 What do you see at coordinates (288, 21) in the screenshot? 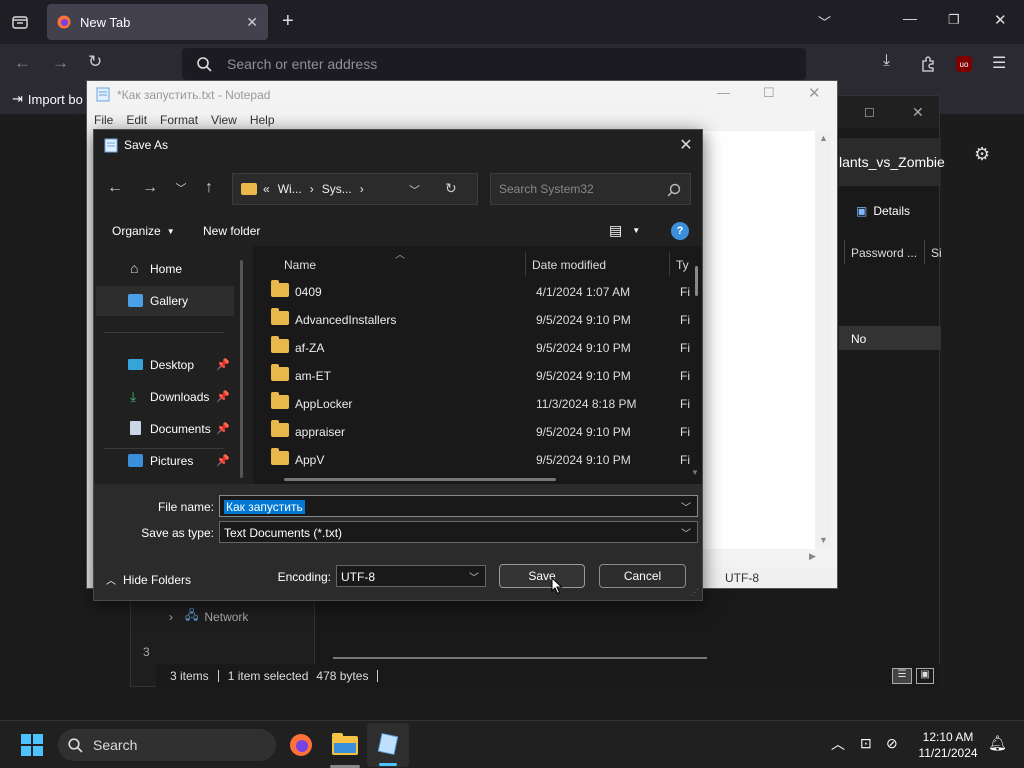
I see `new-tab-icon: +` at bounding box center [288, 21].